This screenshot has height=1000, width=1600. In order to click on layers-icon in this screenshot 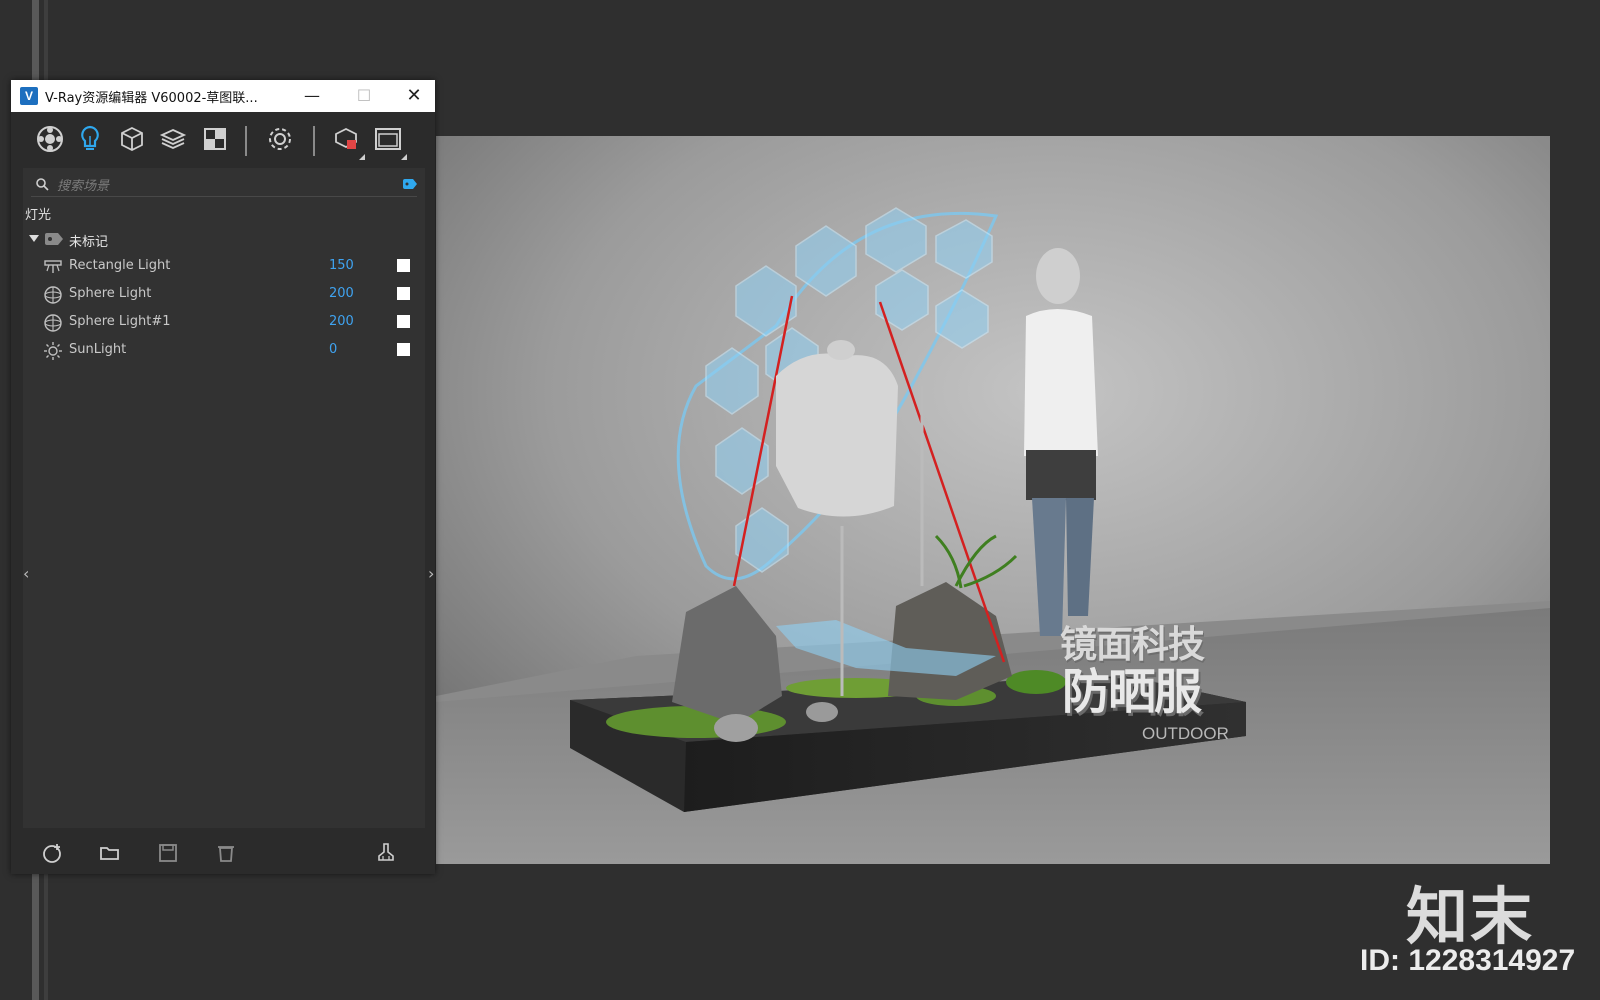, I will do `click(173, 139)`.